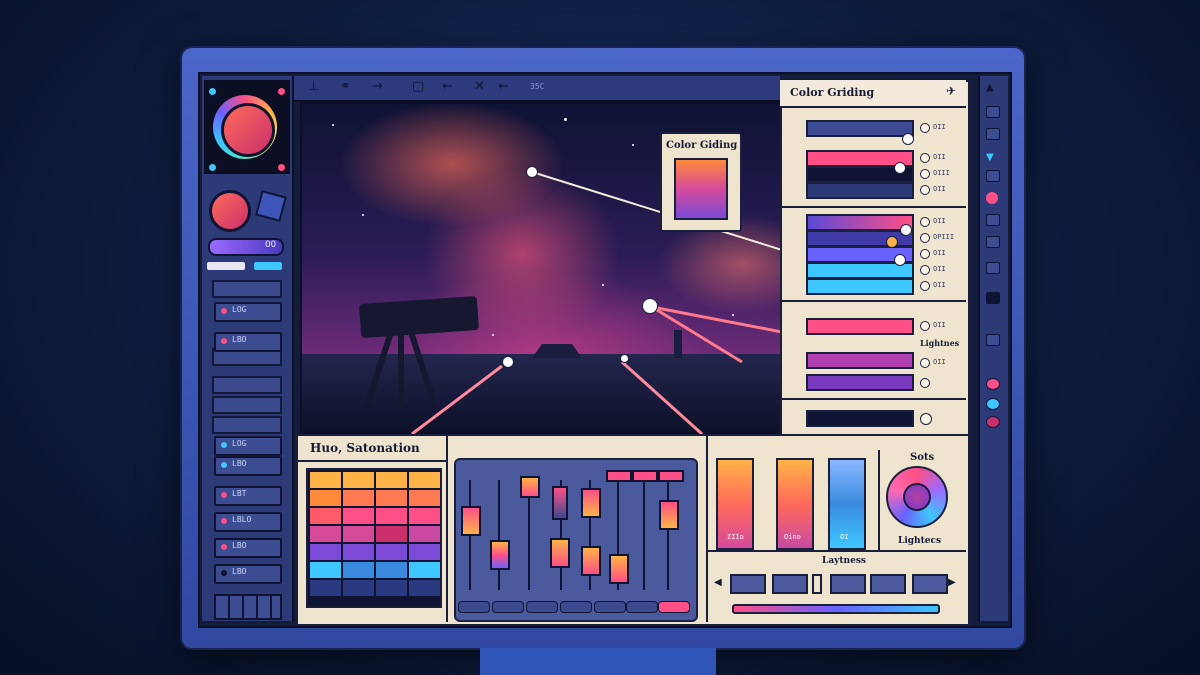  I want to click on current-color-swatch, so click(248, 130).